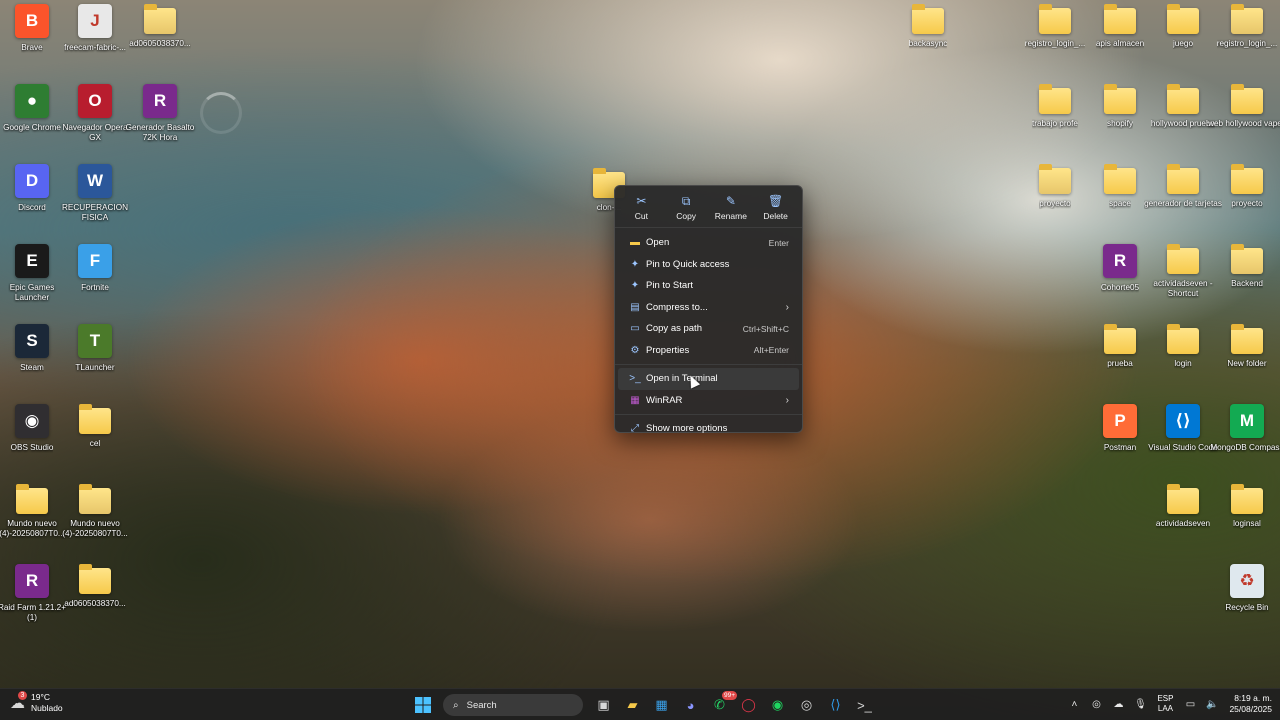 This screenshot has height=720, width=1280. Describe the element at coordinates (1244, 522) in the screenshot. I see `desktop-icon: loginsal` at that location.